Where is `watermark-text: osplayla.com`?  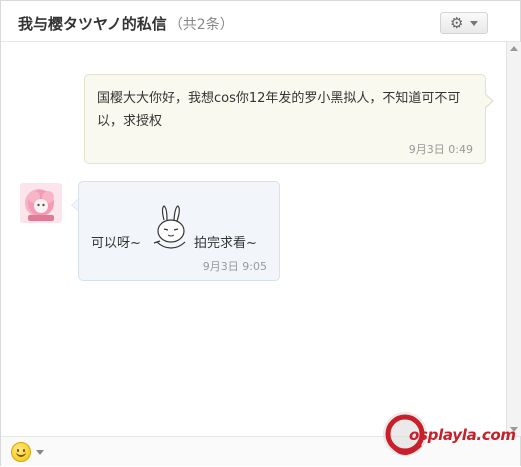 watermark-text: osplayla.com is located at coordinates (462, 435).